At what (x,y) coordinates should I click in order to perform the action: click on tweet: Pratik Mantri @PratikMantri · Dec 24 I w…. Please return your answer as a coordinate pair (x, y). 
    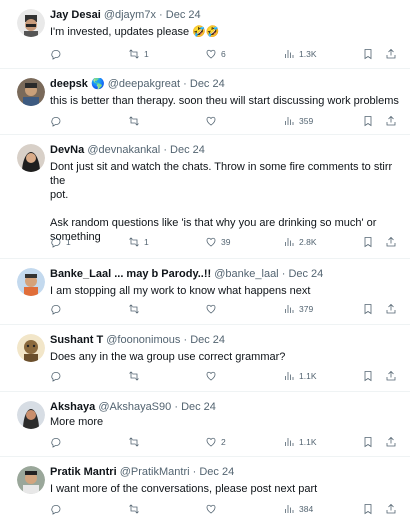
    Looking at the image, I should click on (205, 492).